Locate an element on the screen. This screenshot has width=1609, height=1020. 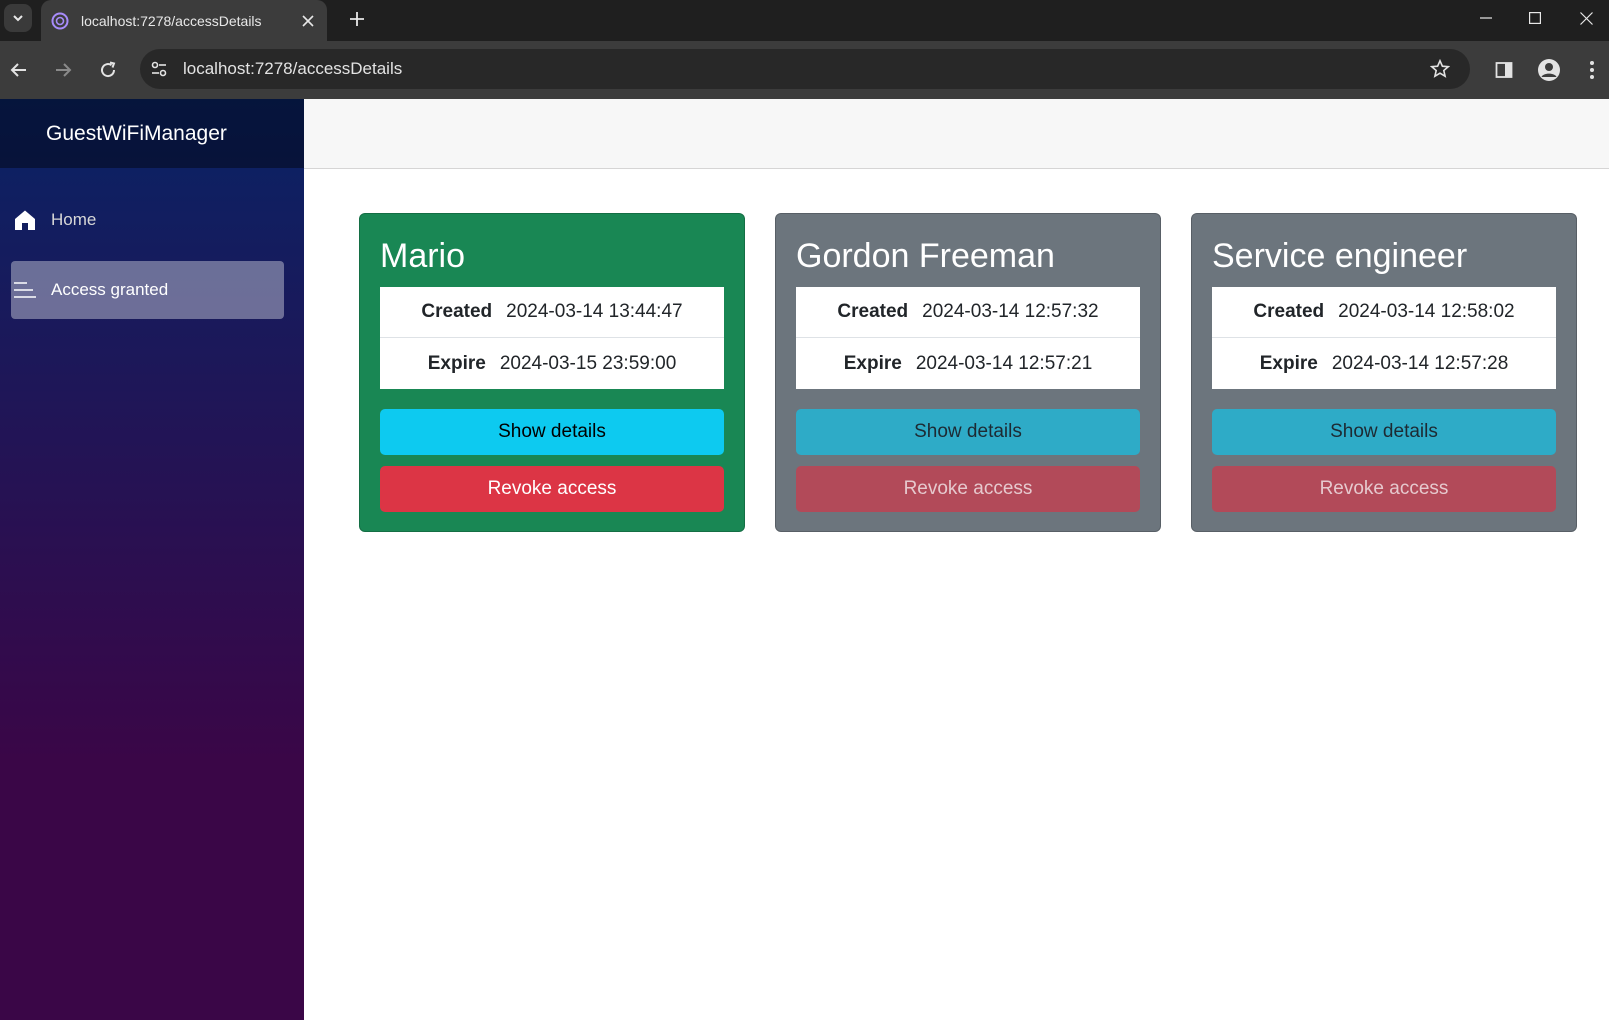
plus-icon is located at coordinates (357, 19).